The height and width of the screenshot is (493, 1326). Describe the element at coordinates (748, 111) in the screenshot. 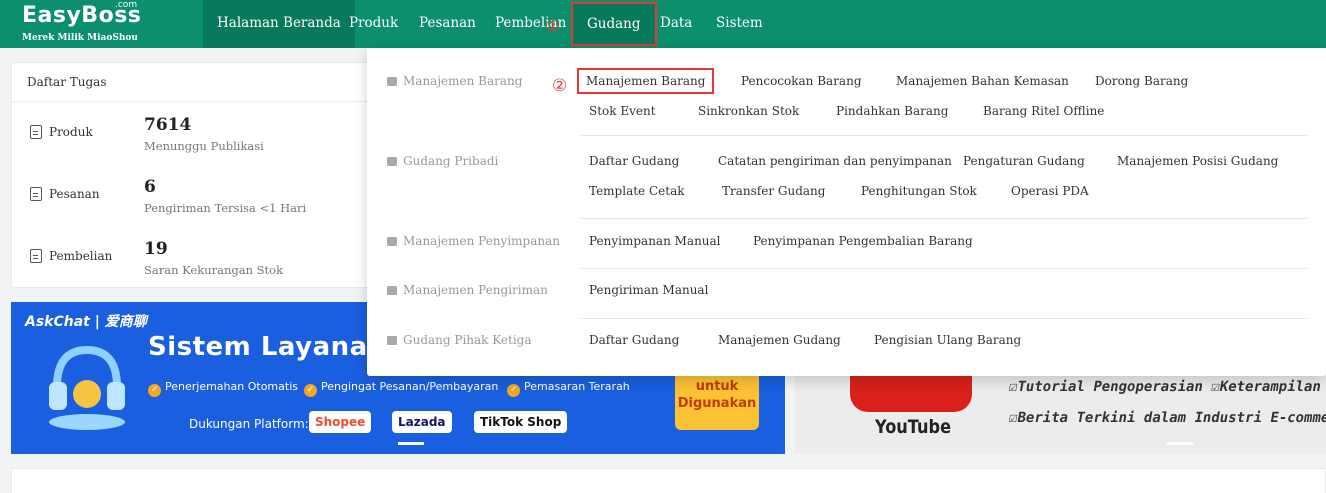

I see `menu-sync-stock: Sinkronkan Stok` at that location.